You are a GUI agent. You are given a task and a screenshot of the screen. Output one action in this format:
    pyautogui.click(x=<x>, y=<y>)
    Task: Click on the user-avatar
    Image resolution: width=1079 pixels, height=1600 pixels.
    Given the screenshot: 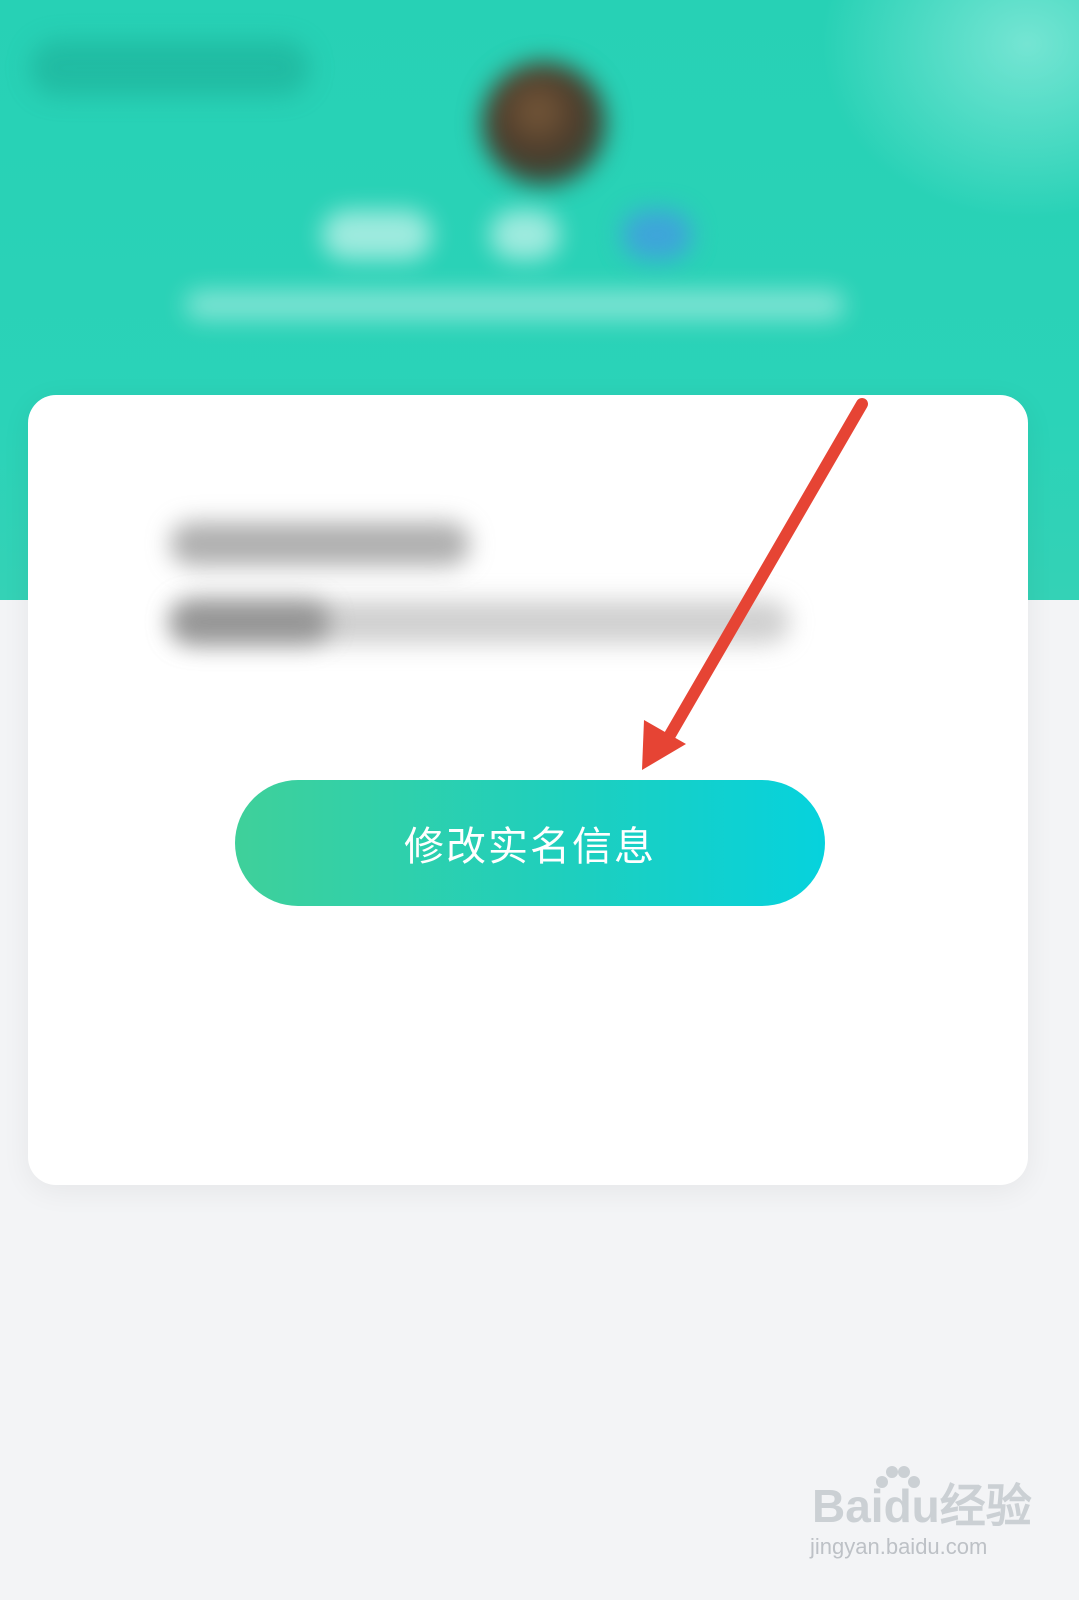 What is the action you would take?
    pyautogui.click(x=544, y=124)
    